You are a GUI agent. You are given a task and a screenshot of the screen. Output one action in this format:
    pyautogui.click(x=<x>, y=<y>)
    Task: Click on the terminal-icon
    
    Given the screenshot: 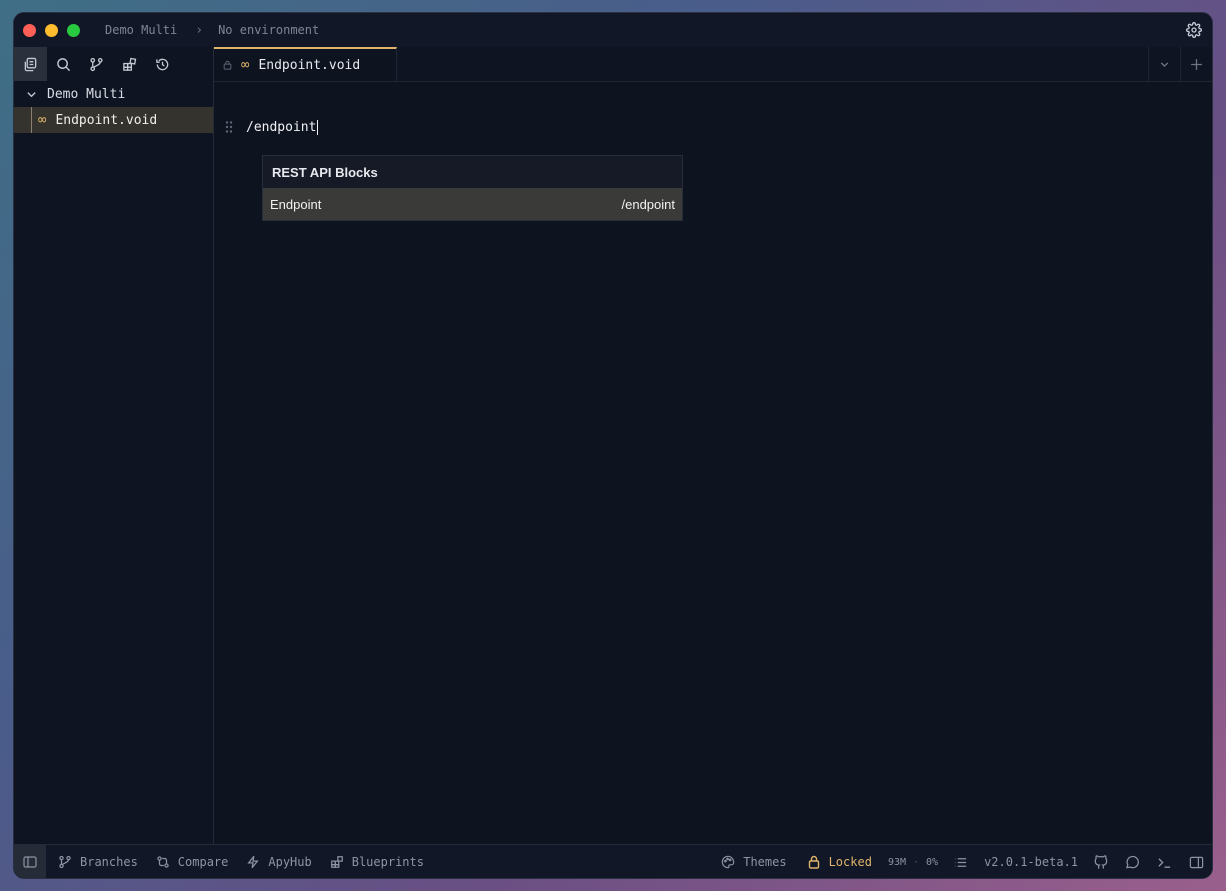 What is the action you would take?
    pyautogui.click(x=1164, y=862)
    